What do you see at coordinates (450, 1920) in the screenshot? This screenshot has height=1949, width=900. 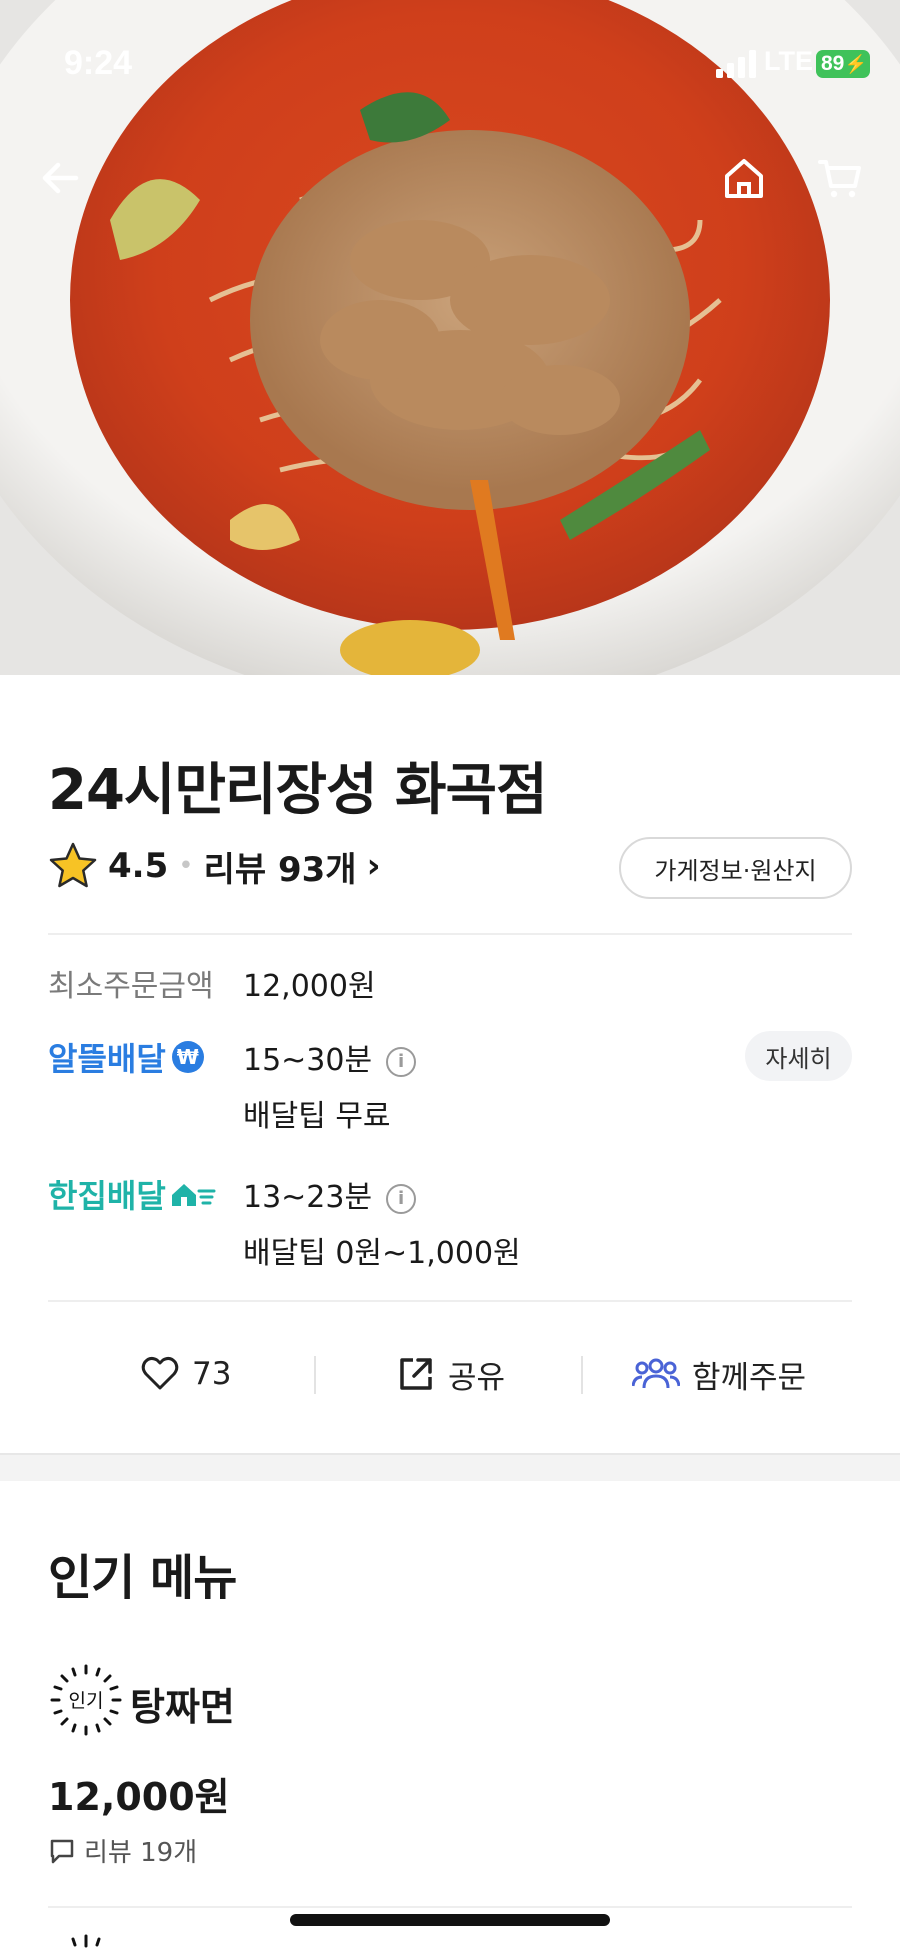 I see `home-indicator` at bounding box center [450, 1920].